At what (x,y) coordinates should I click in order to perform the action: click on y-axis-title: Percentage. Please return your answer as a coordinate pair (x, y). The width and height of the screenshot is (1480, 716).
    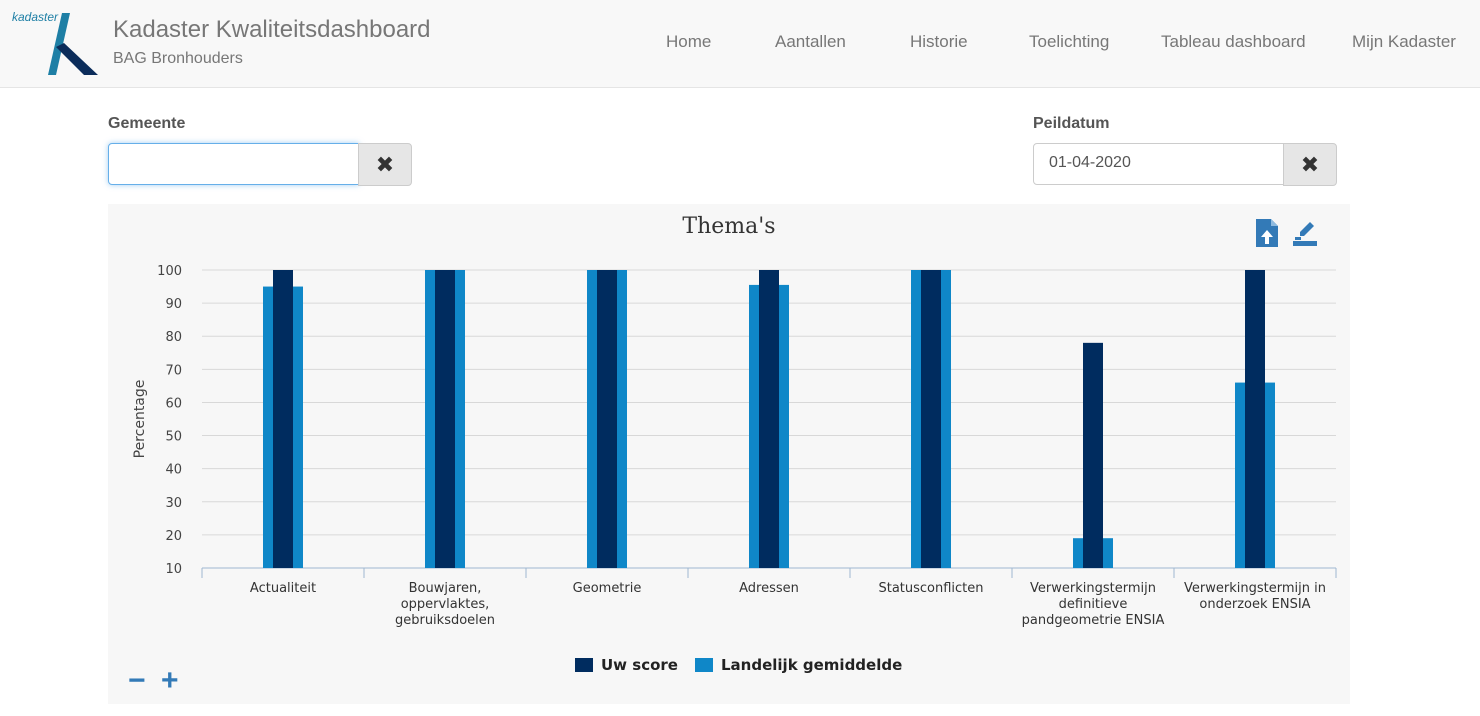
    Looking at the image, I should click on (140, 419).